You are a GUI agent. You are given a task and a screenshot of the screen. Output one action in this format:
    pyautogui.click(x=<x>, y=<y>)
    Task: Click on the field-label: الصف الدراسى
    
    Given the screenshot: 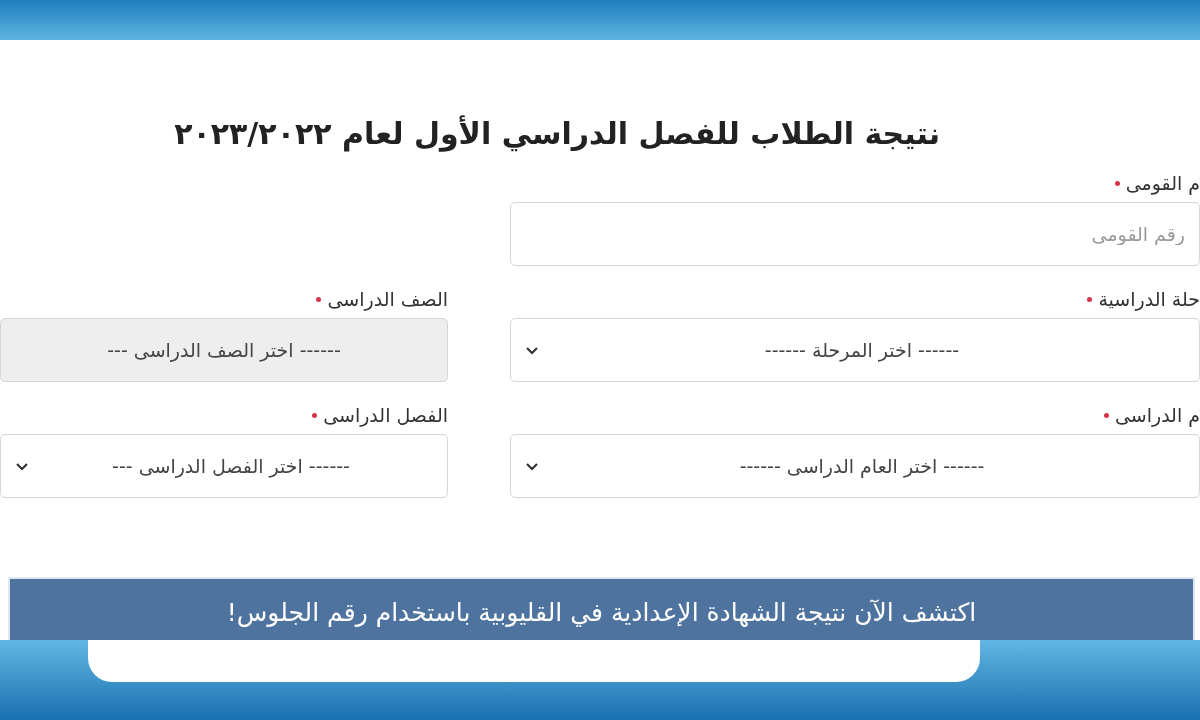 What is the action you would take?
    pyautogui.click(x=387, y=299)
    